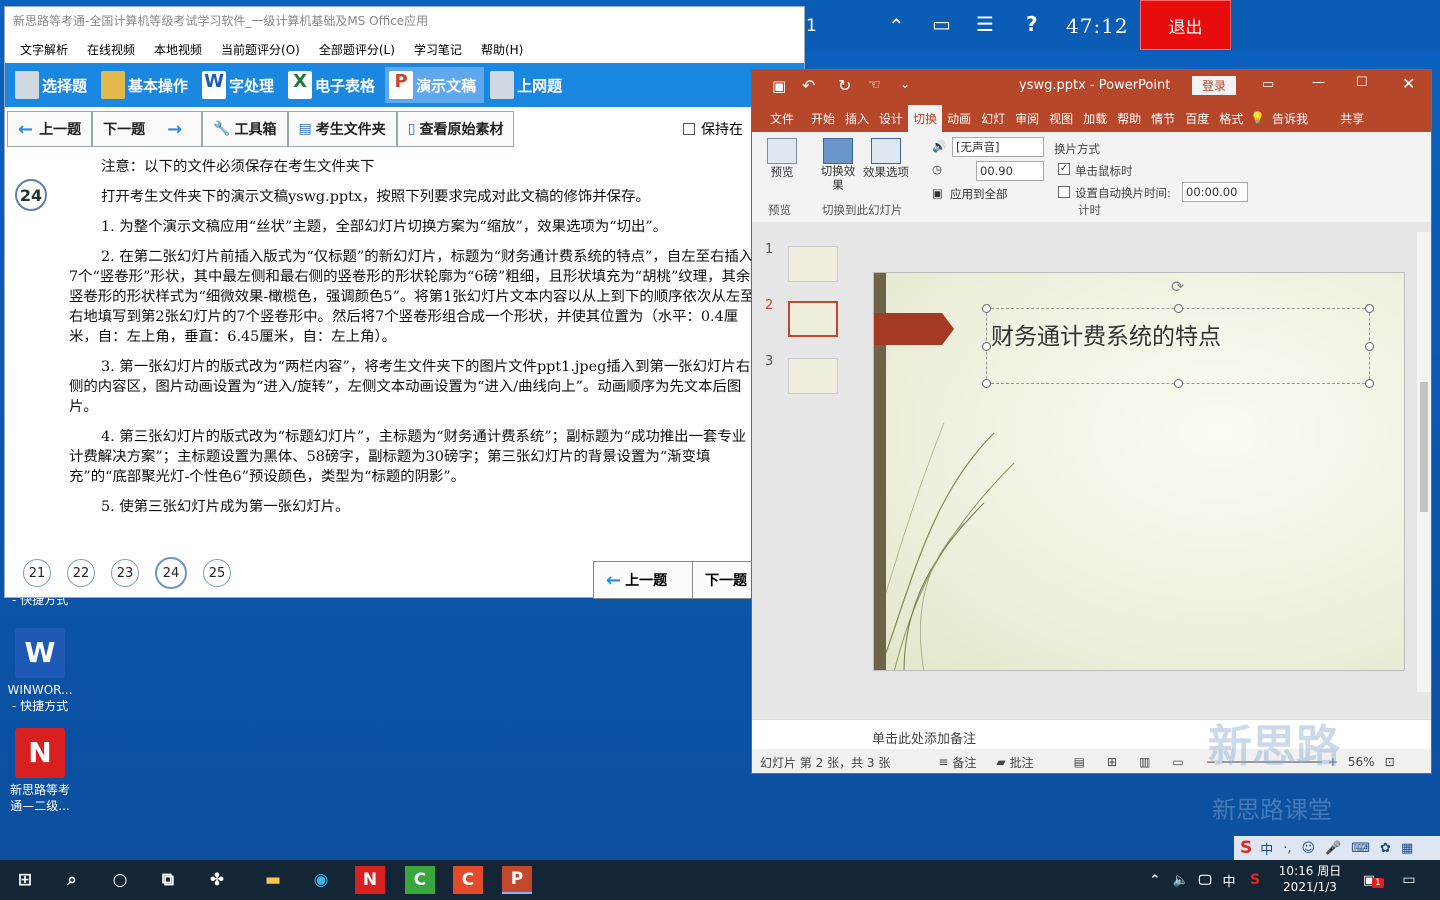 The height and width of the screenshot is (900, 1440). I want to click on undo-icon: ↶, so click(808, 85).